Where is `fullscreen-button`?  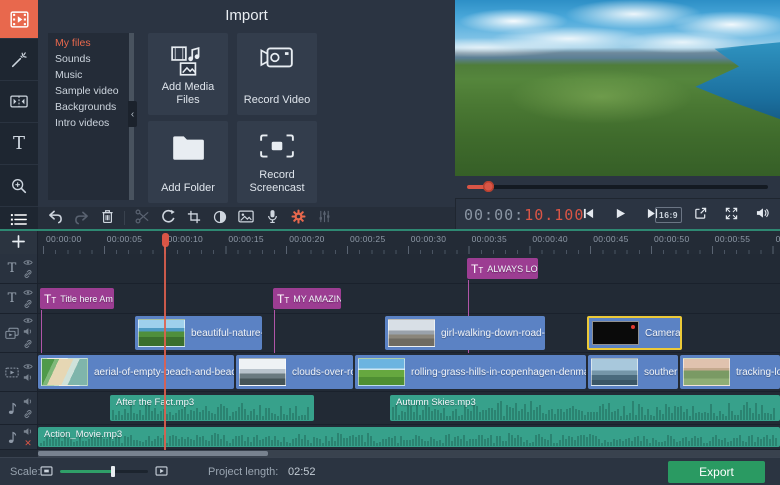 fullscreen-button is located at coordinates (731, 214).